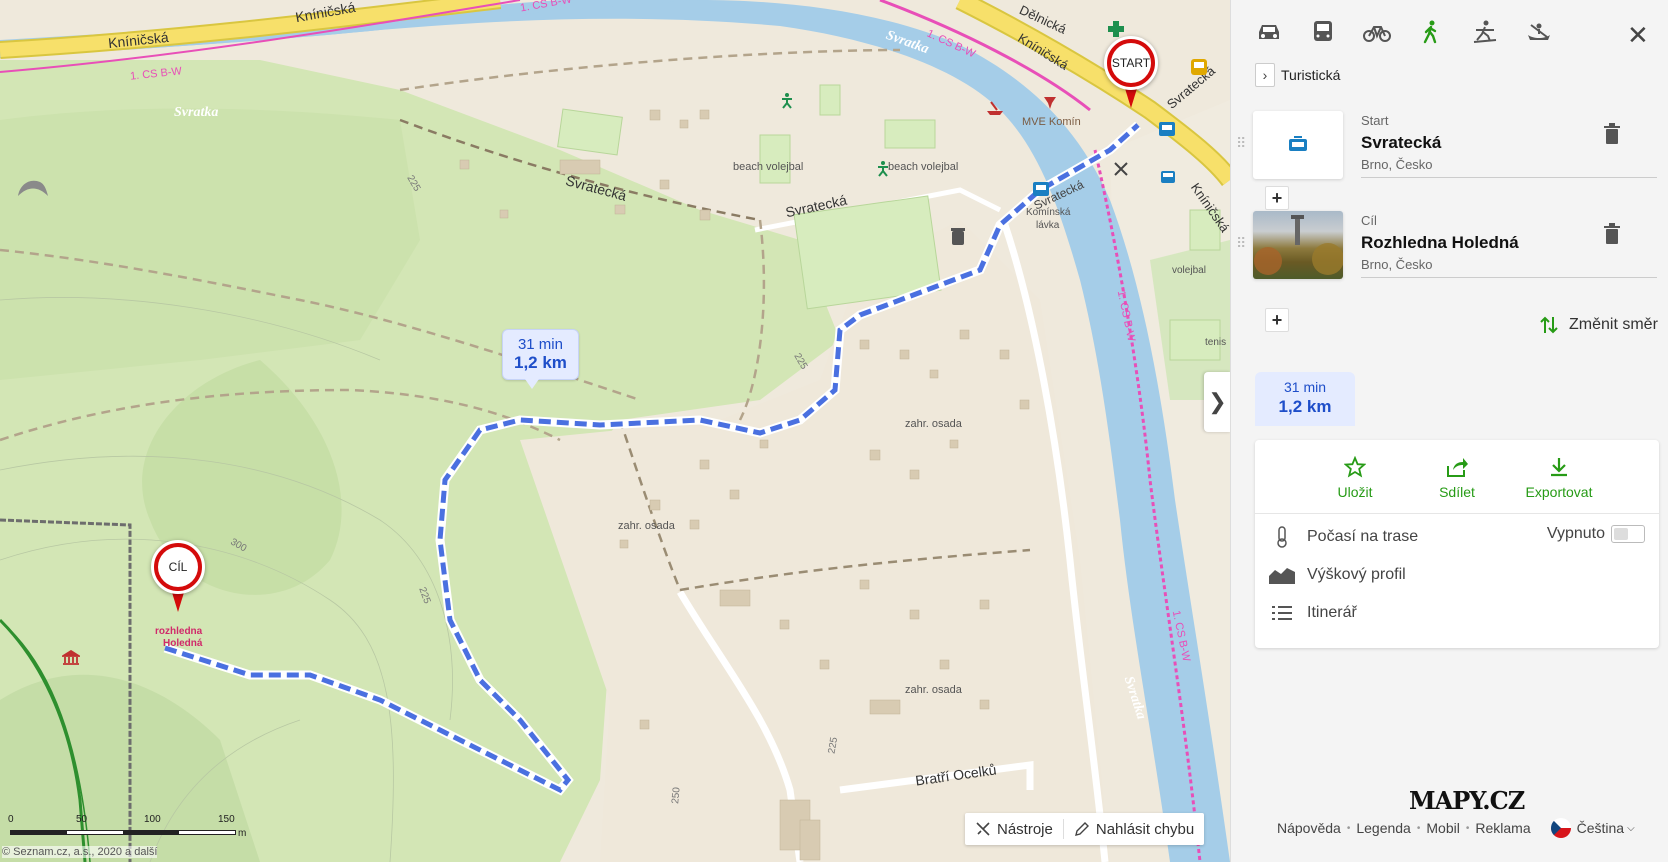 Image resolution: width=1668 pixels, height=862 pixels. What do you see at coordinates (1457, 575) in the screenshot?
I see `elevation-option: Výškový profil` at bounding box center [1457, 575].